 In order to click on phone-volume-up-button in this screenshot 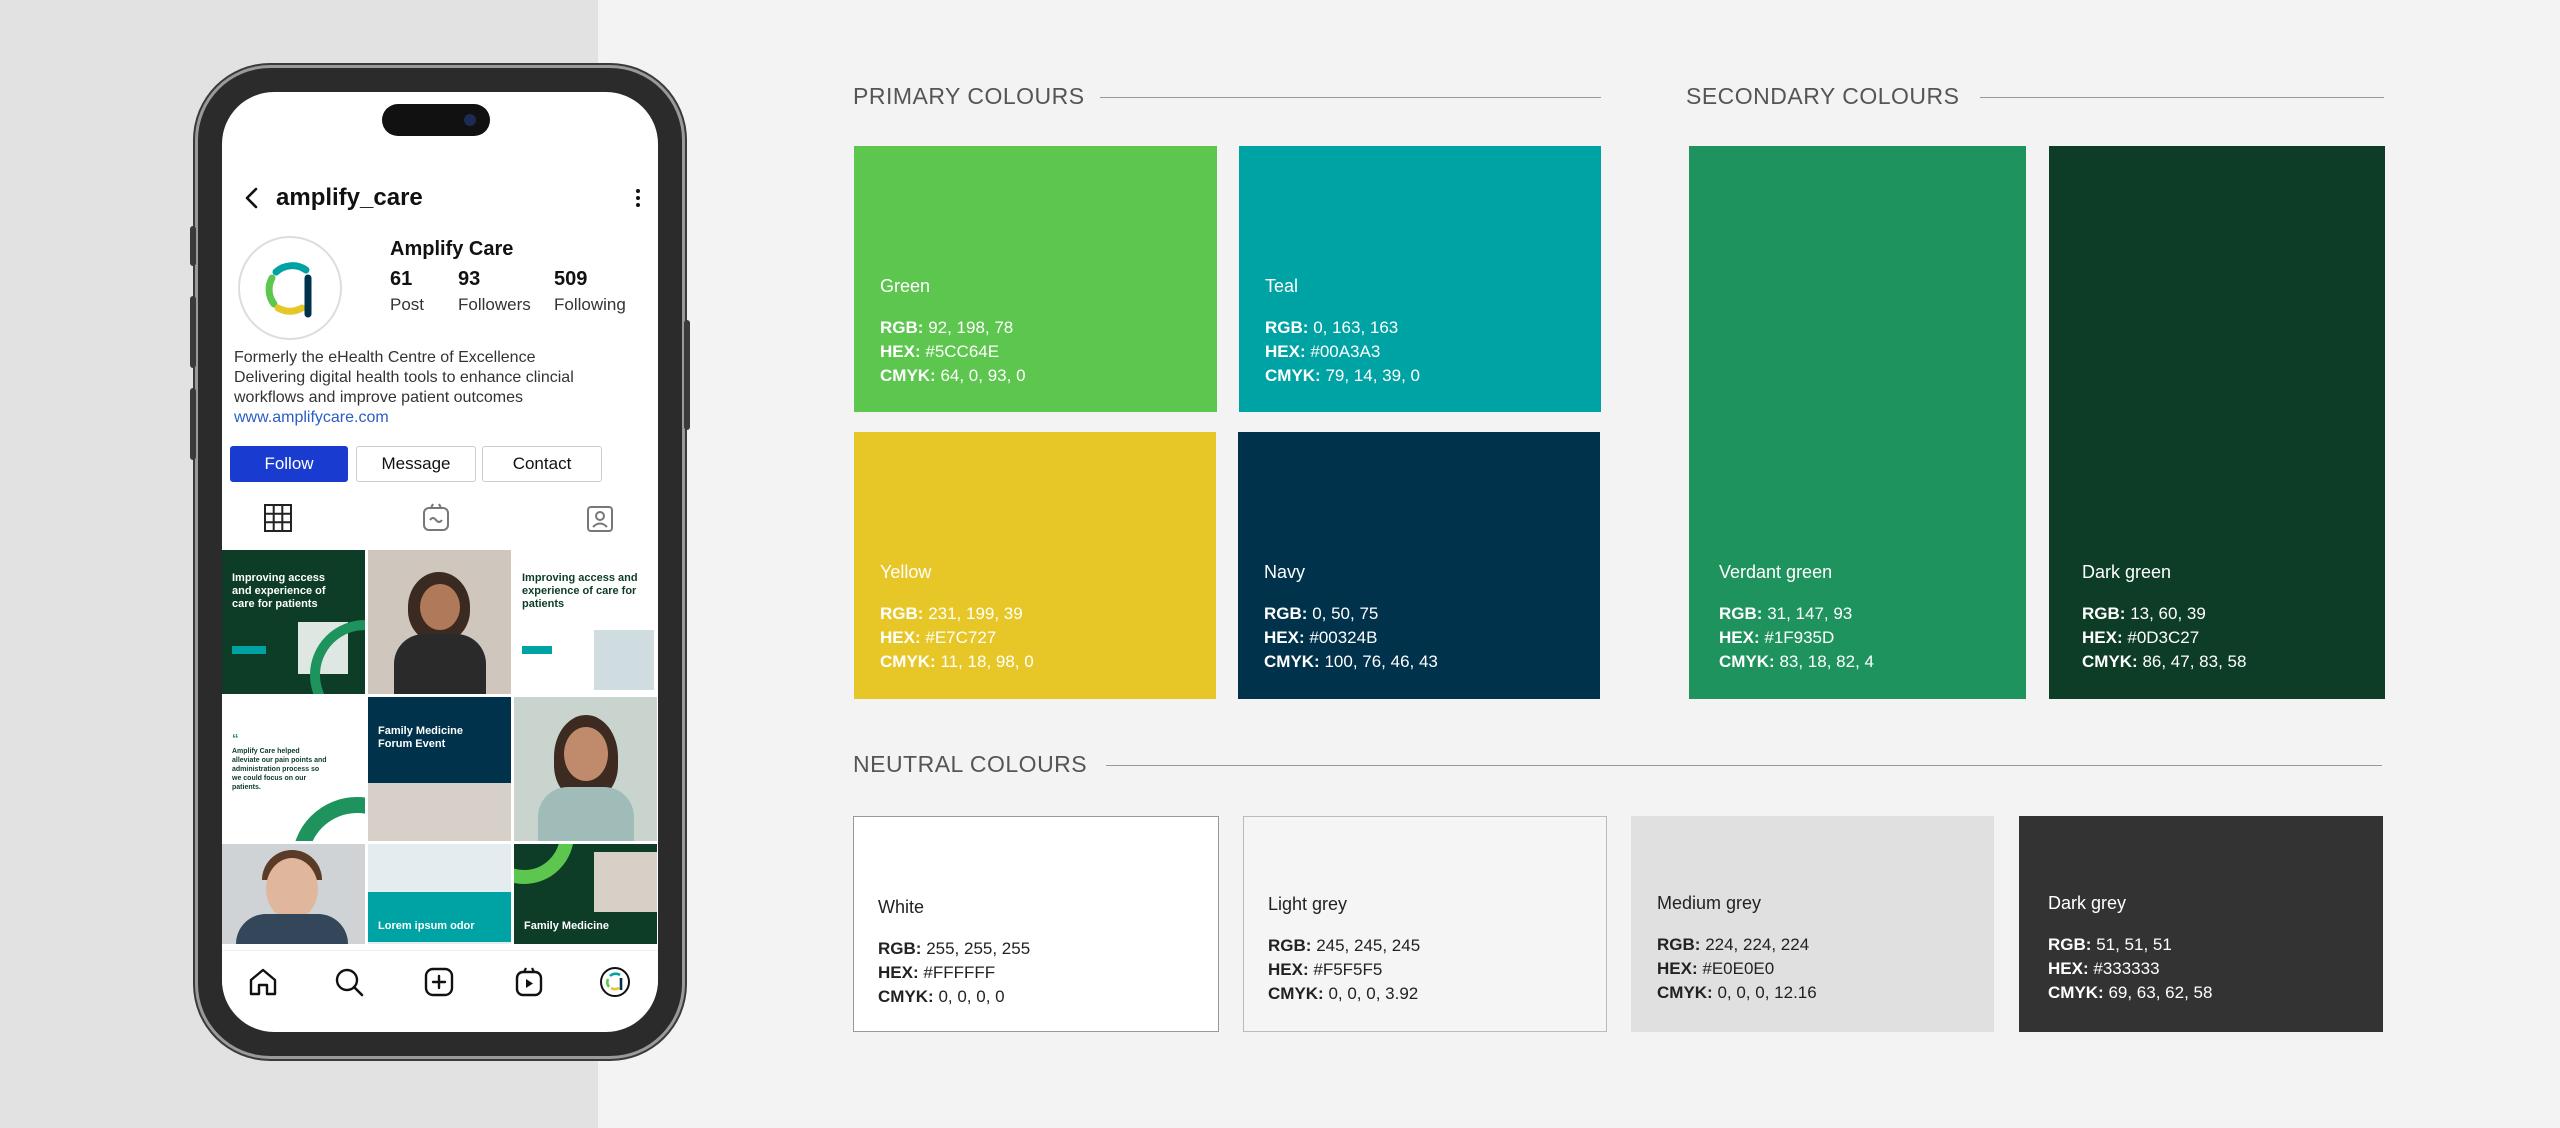, I will do `click(193, 332)`.